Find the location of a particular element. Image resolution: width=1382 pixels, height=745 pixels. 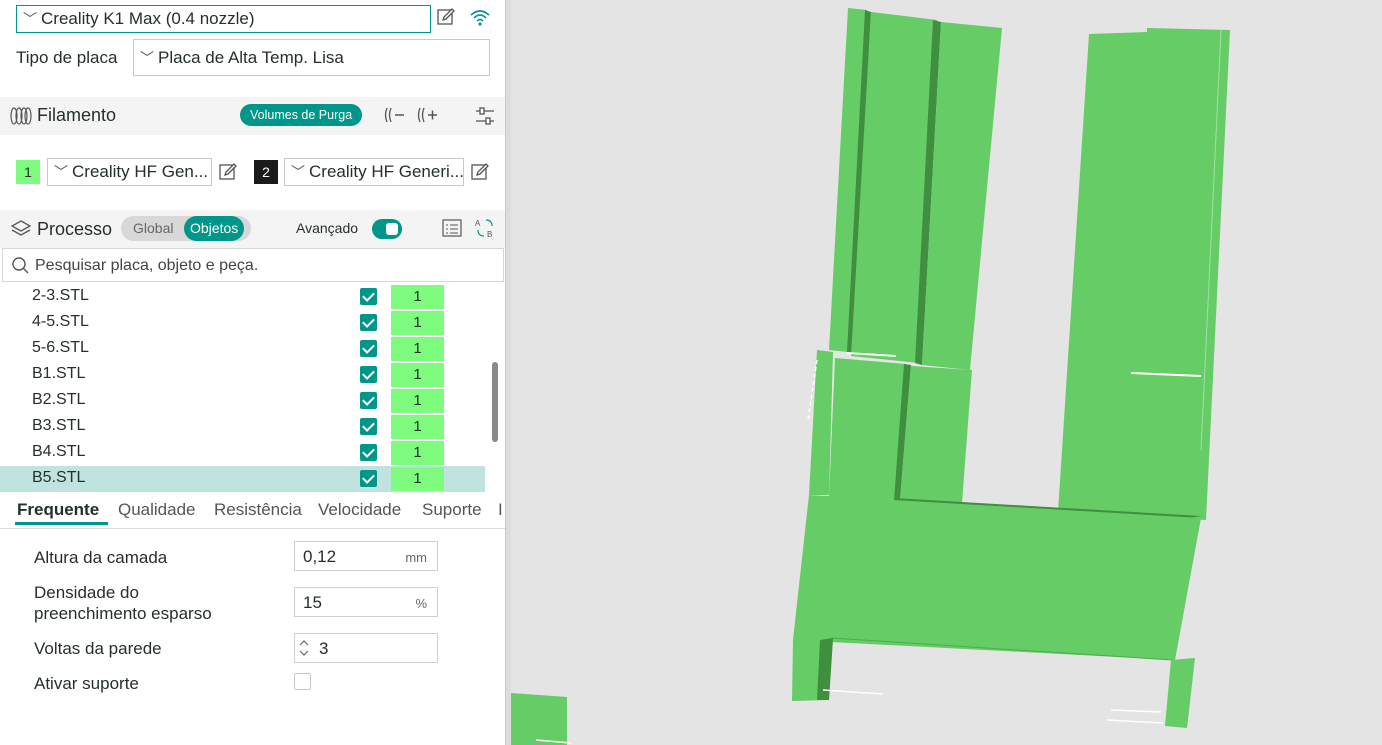

list-settings-icon is located at coordinates (452, 230).